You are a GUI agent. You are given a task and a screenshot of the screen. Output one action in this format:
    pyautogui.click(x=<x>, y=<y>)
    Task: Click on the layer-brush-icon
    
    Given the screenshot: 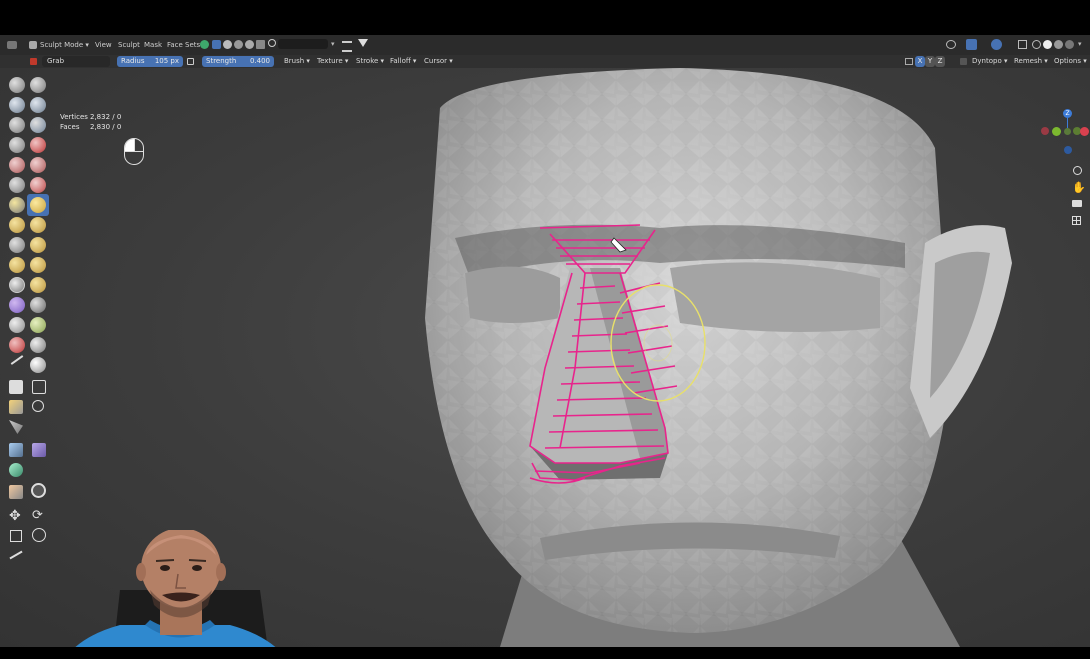 What is the action you would take?
    pyautogui.click(x=38, y=125)
    